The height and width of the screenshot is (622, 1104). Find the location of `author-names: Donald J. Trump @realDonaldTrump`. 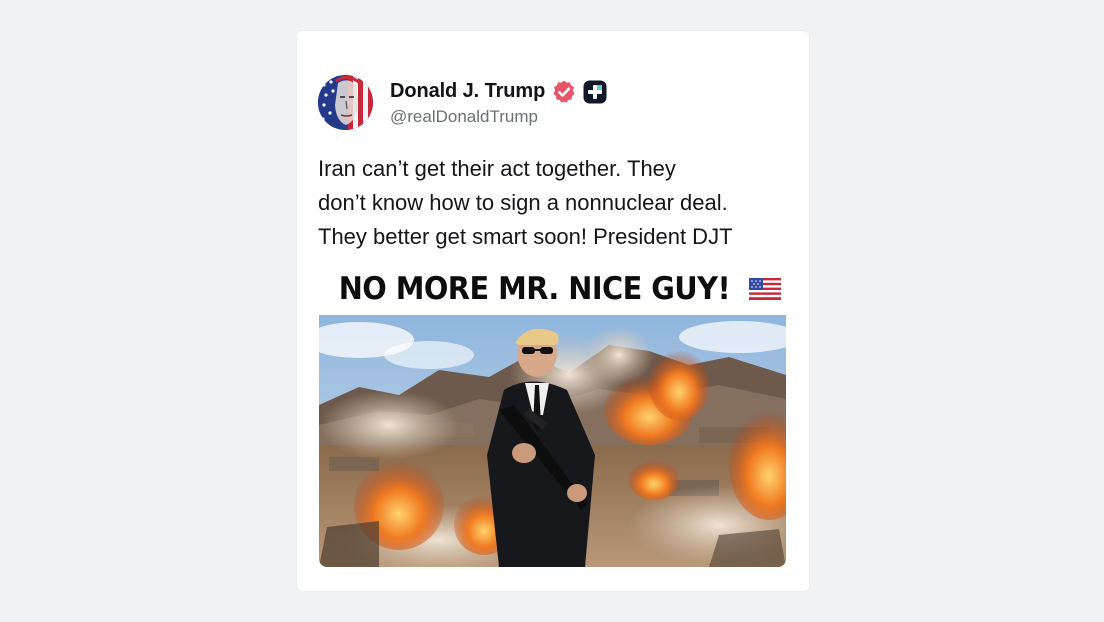

author-names: Donald J. Trump @realDonaldTrump is located at coordinates (498, 102).